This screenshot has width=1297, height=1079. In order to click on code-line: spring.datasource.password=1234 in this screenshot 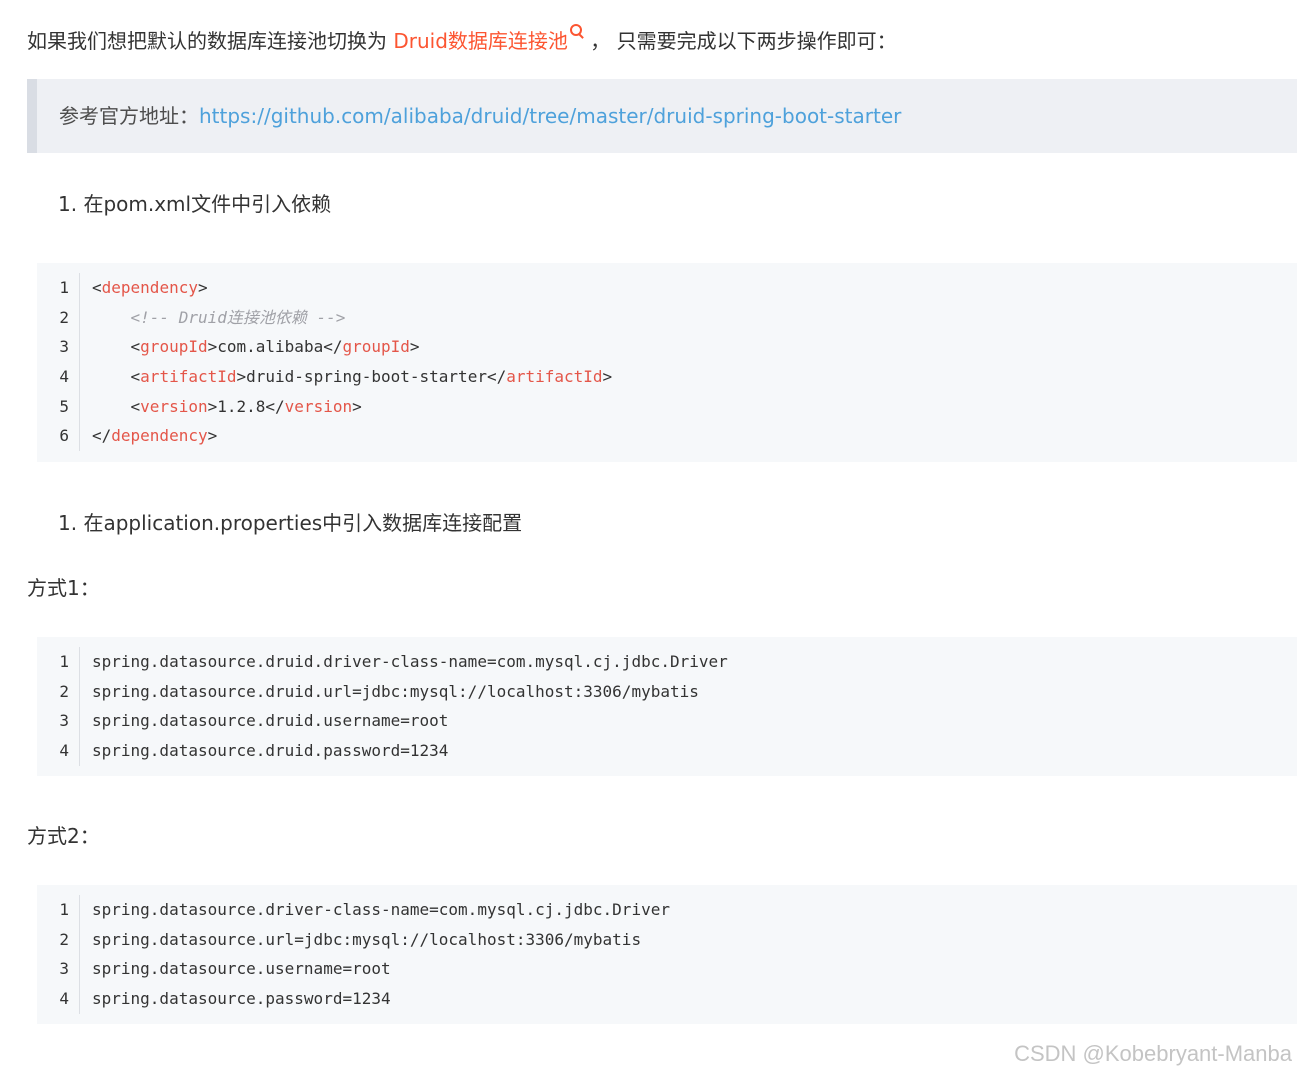, I will do `click(241, 999)`.